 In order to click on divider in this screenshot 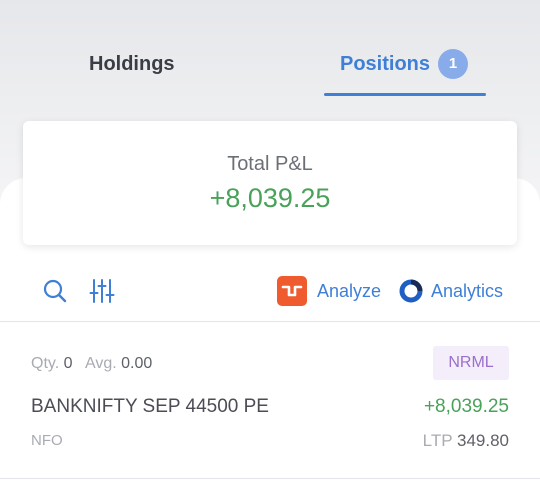, I will do `click(270, 478)`.